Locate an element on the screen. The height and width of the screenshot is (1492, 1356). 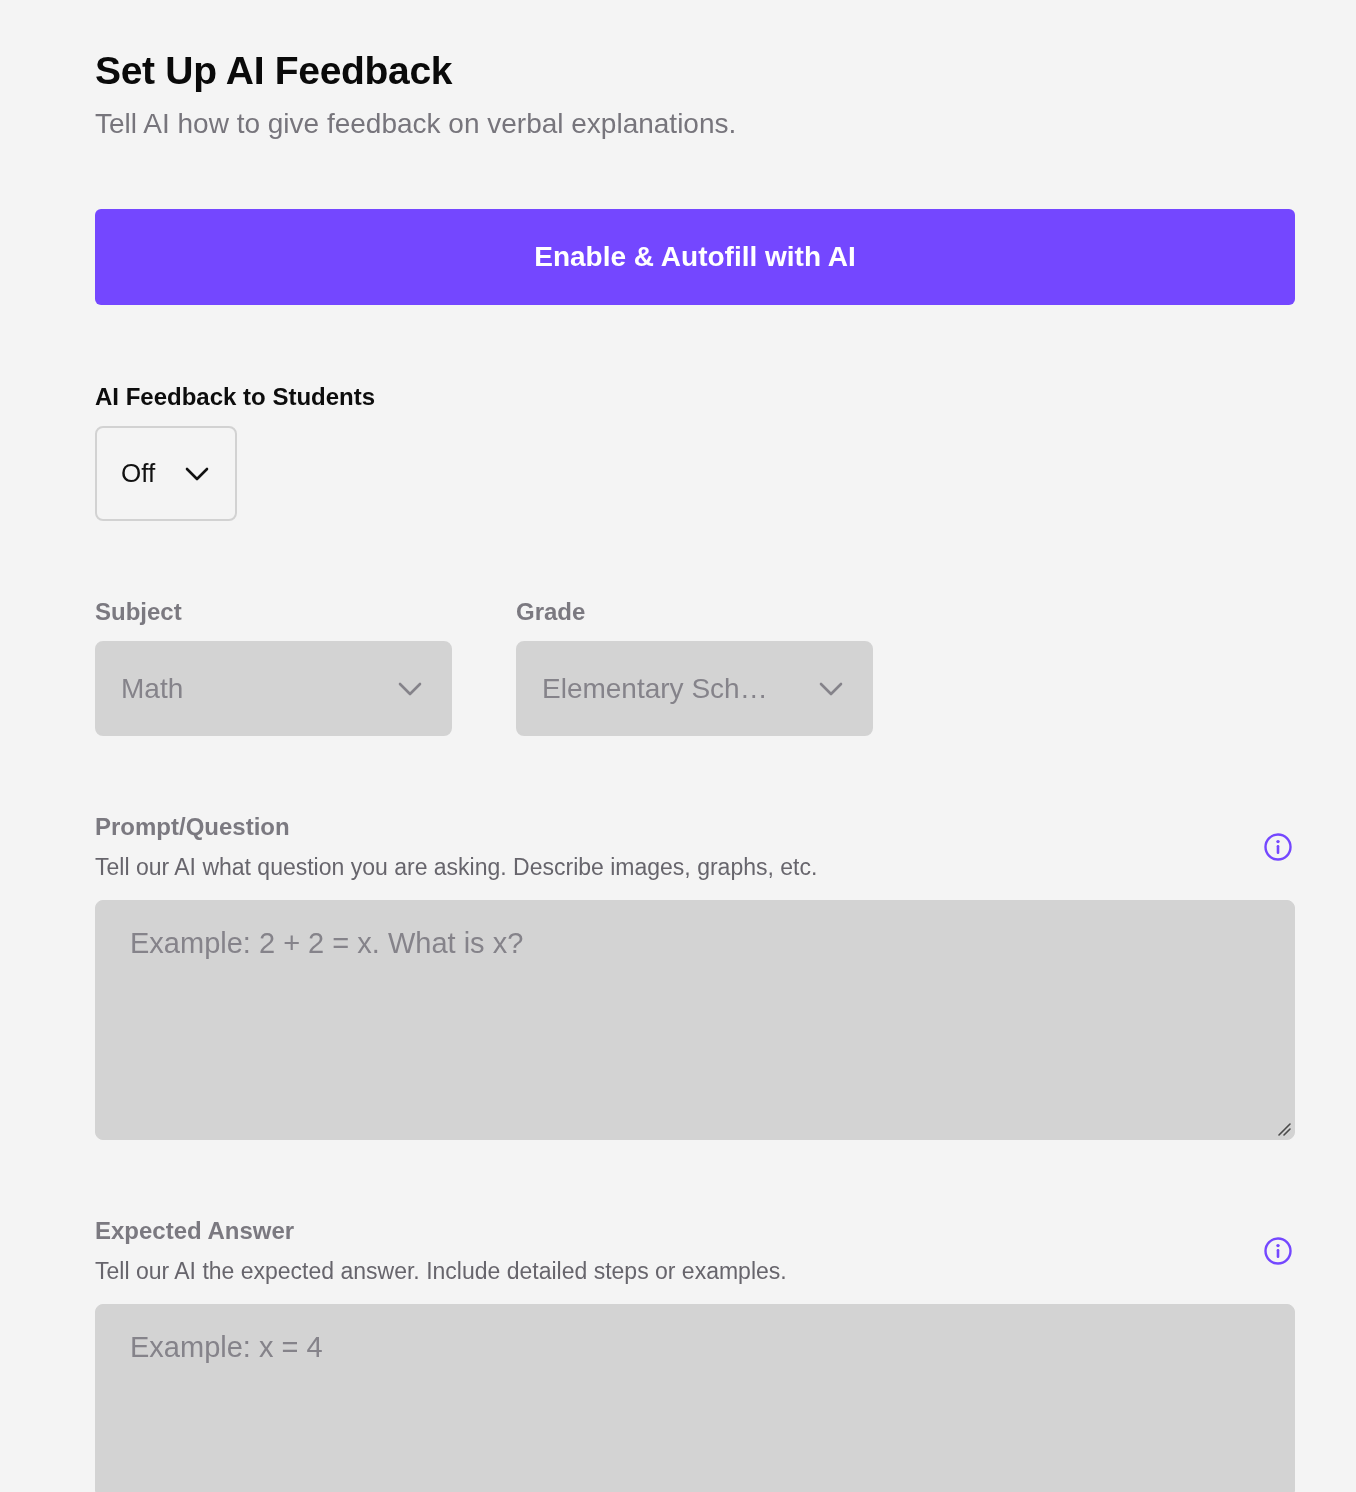
page-title: Set Up AI Feedback is located at coordinates (274, 71).